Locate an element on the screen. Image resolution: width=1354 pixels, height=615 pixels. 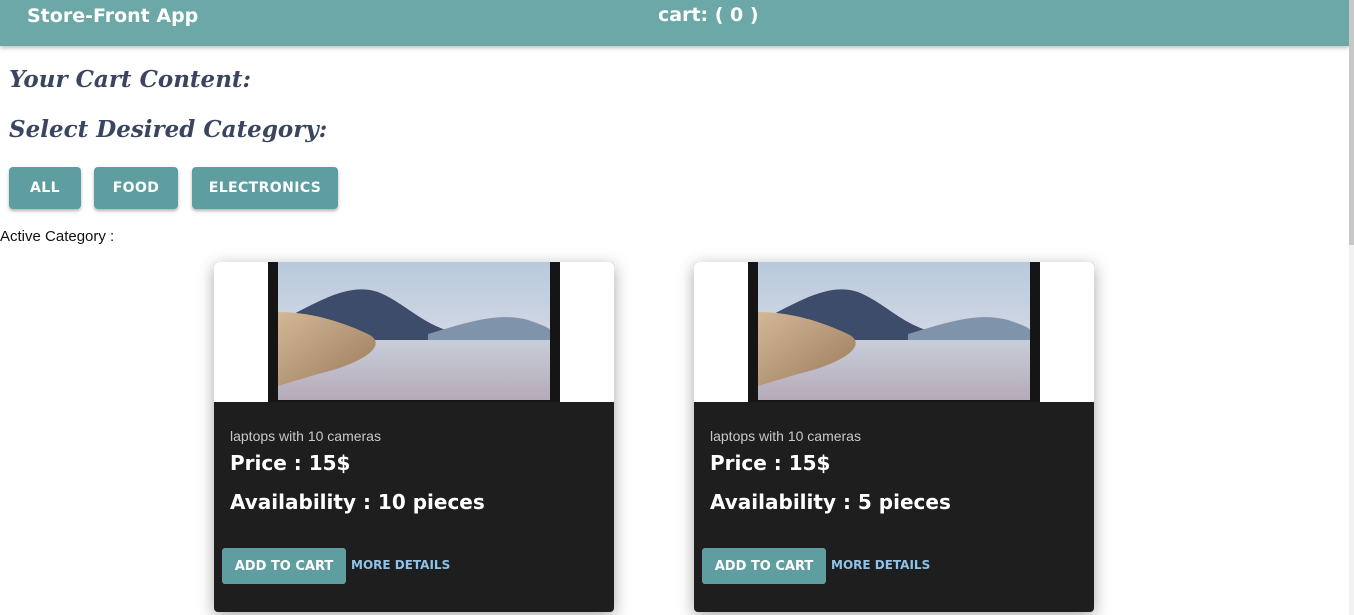
category-food-button: FOOD is located at coordinates (136, 188).